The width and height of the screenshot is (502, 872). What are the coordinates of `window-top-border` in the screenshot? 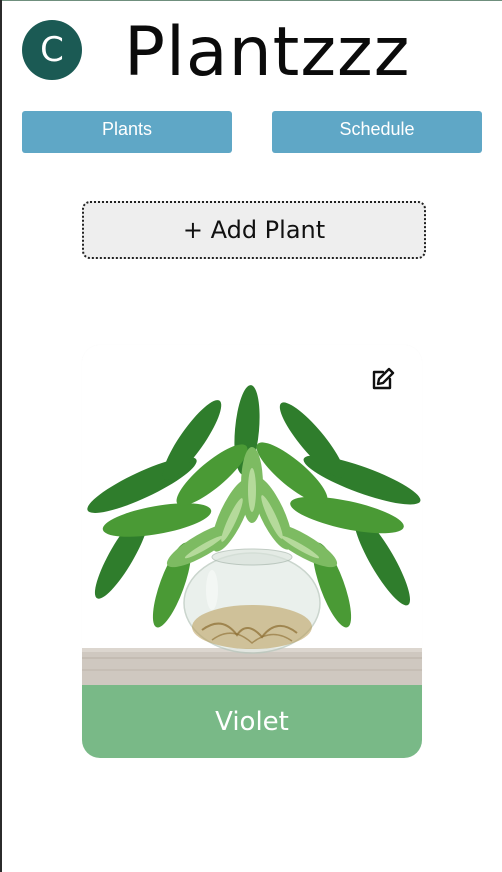 It's located at (251, 0).